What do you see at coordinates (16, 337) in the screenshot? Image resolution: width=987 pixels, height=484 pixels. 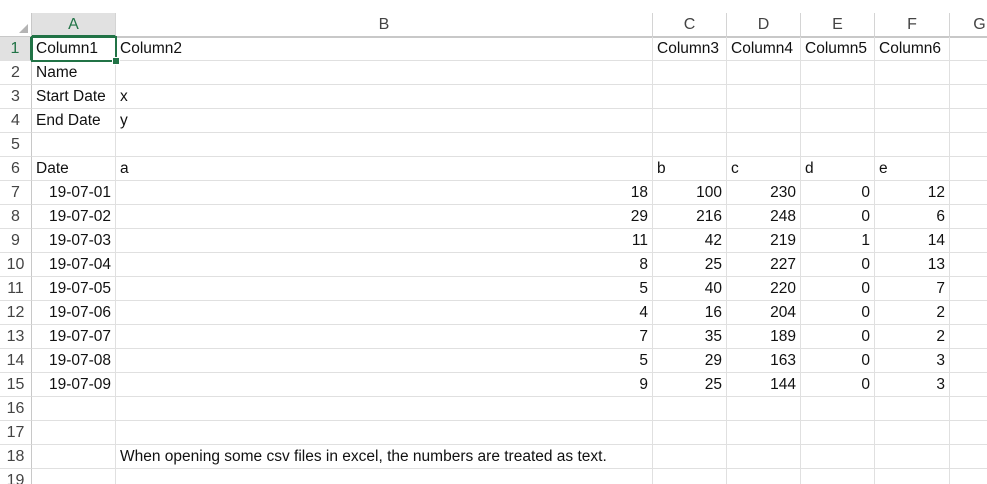 I see `row-header-13: 13` at bounding box center [16, 337].